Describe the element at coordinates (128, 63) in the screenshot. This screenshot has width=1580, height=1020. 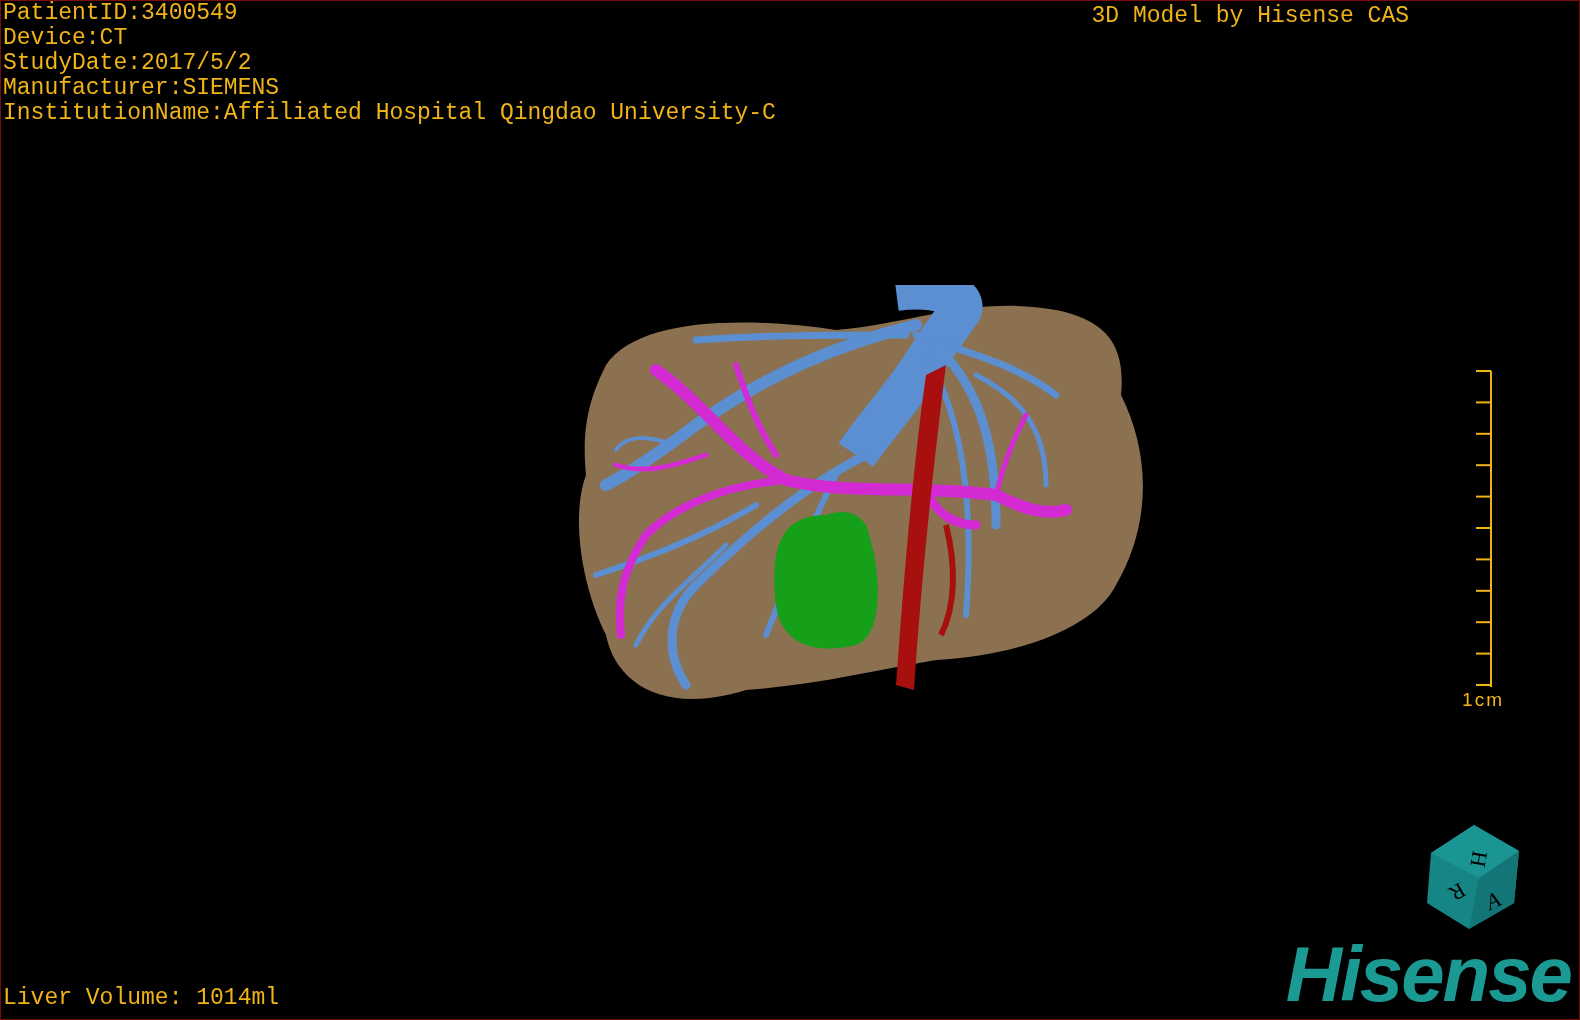
I see `patient-info-text: StudyDate:2017/5/2` at that location.